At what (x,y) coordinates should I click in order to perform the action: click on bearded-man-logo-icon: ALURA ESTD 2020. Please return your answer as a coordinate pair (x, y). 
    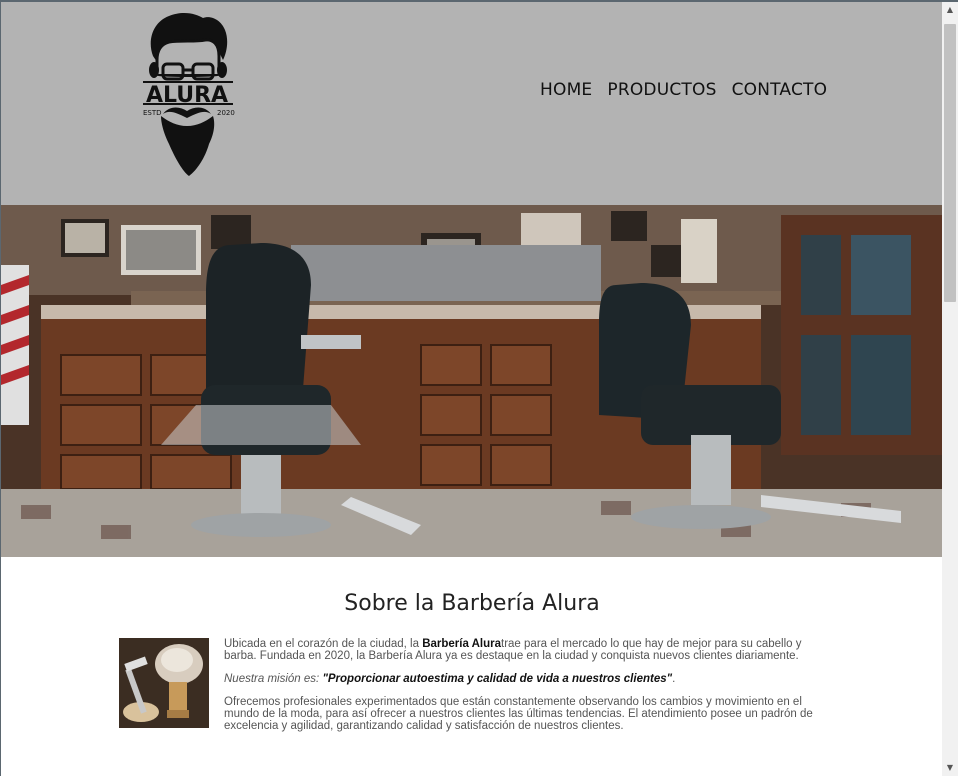
    Looking at the image, I should click on (189, 94).